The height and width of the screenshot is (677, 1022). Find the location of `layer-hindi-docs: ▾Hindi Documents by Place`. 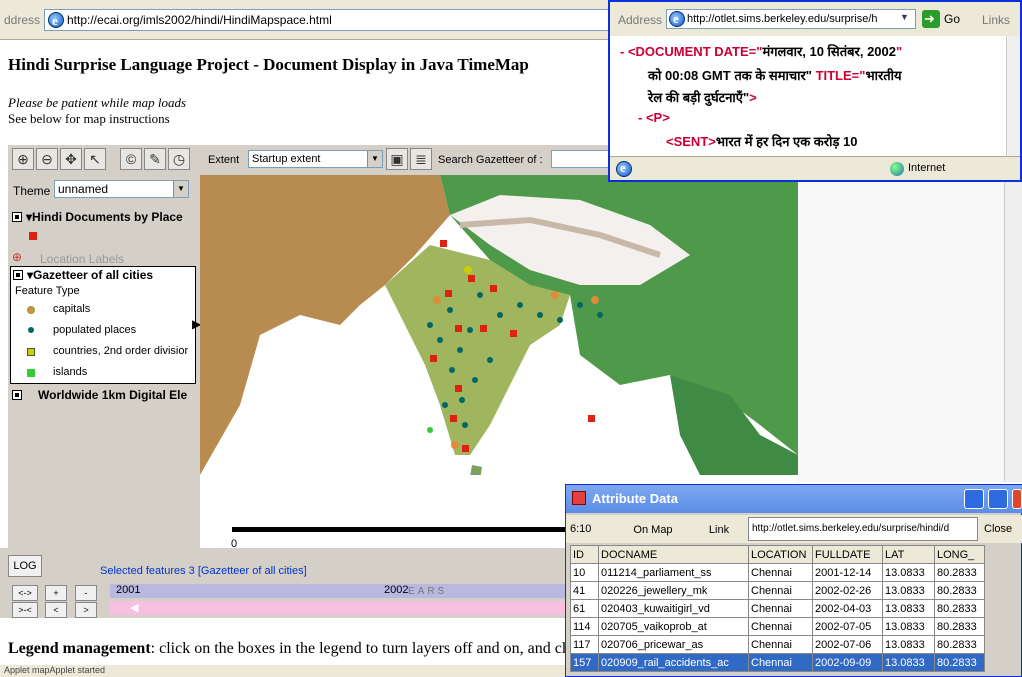

layer-hindi-docs: ▾Hindi Documents by Place is located at coordinates (104, 217).